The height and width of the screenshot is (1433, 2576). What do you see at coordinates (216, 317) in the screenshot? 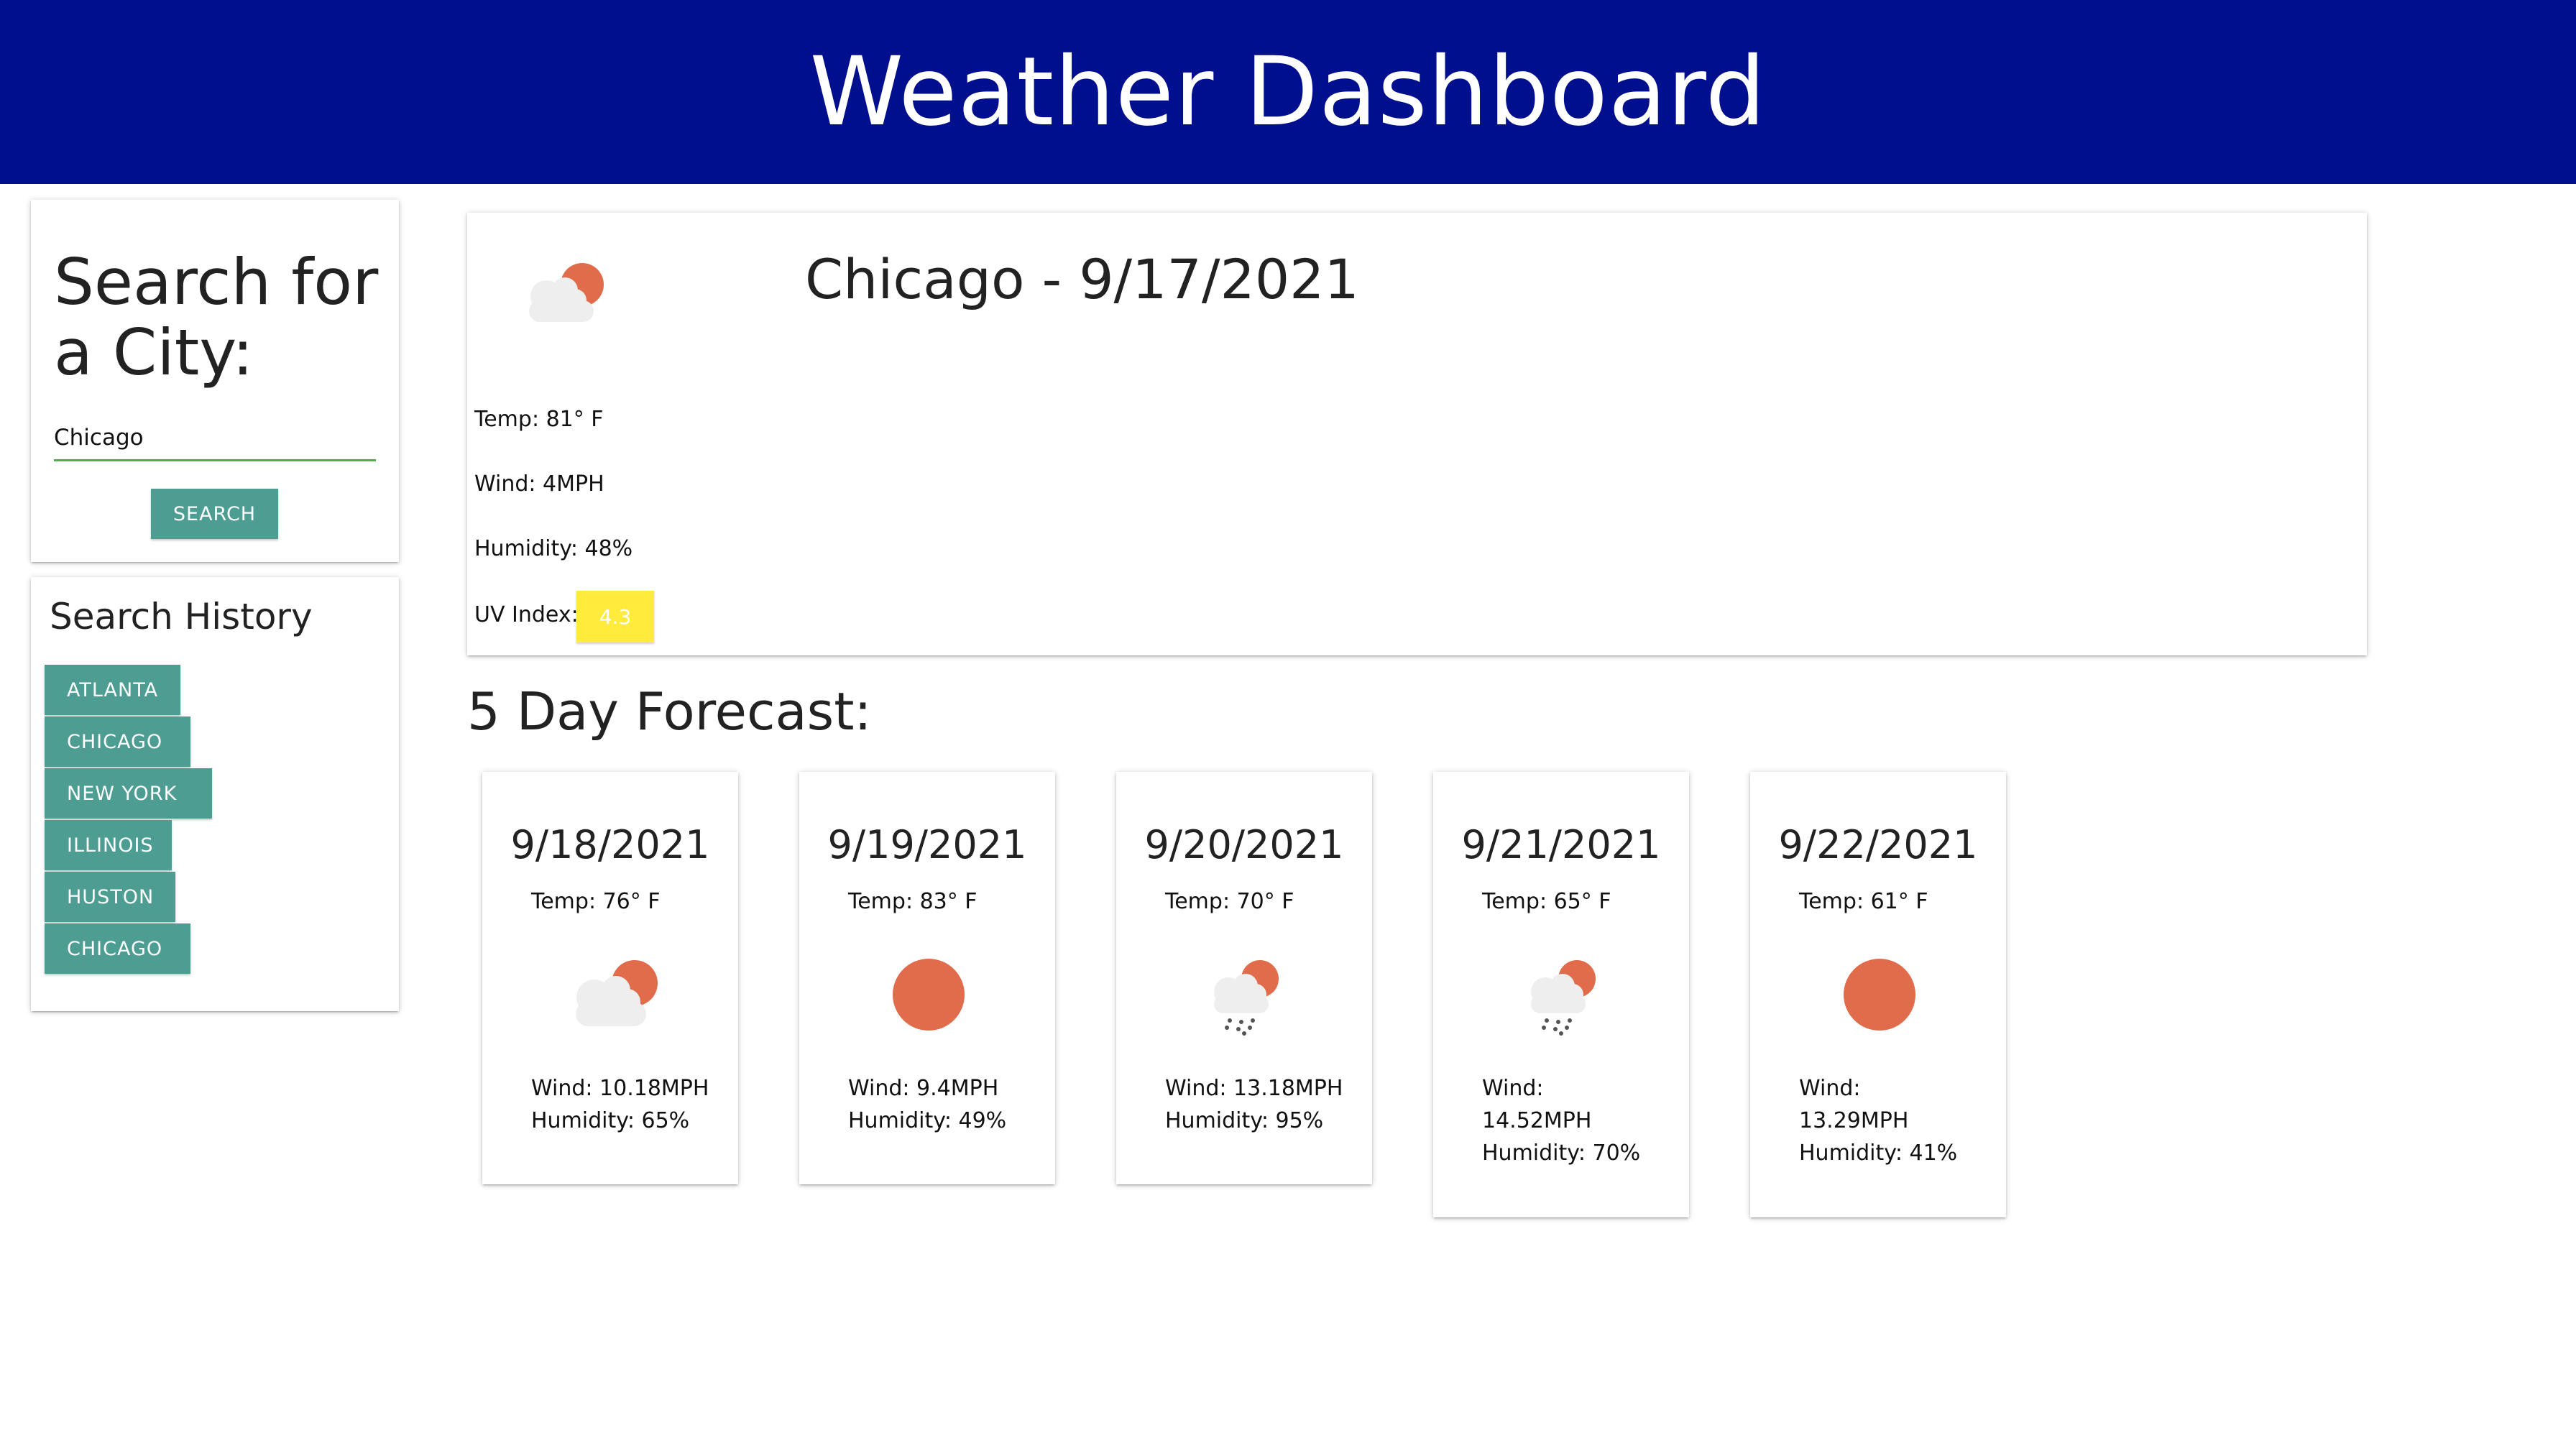
I see `search-title: Search for a City:` at bounding box center [216, 317].